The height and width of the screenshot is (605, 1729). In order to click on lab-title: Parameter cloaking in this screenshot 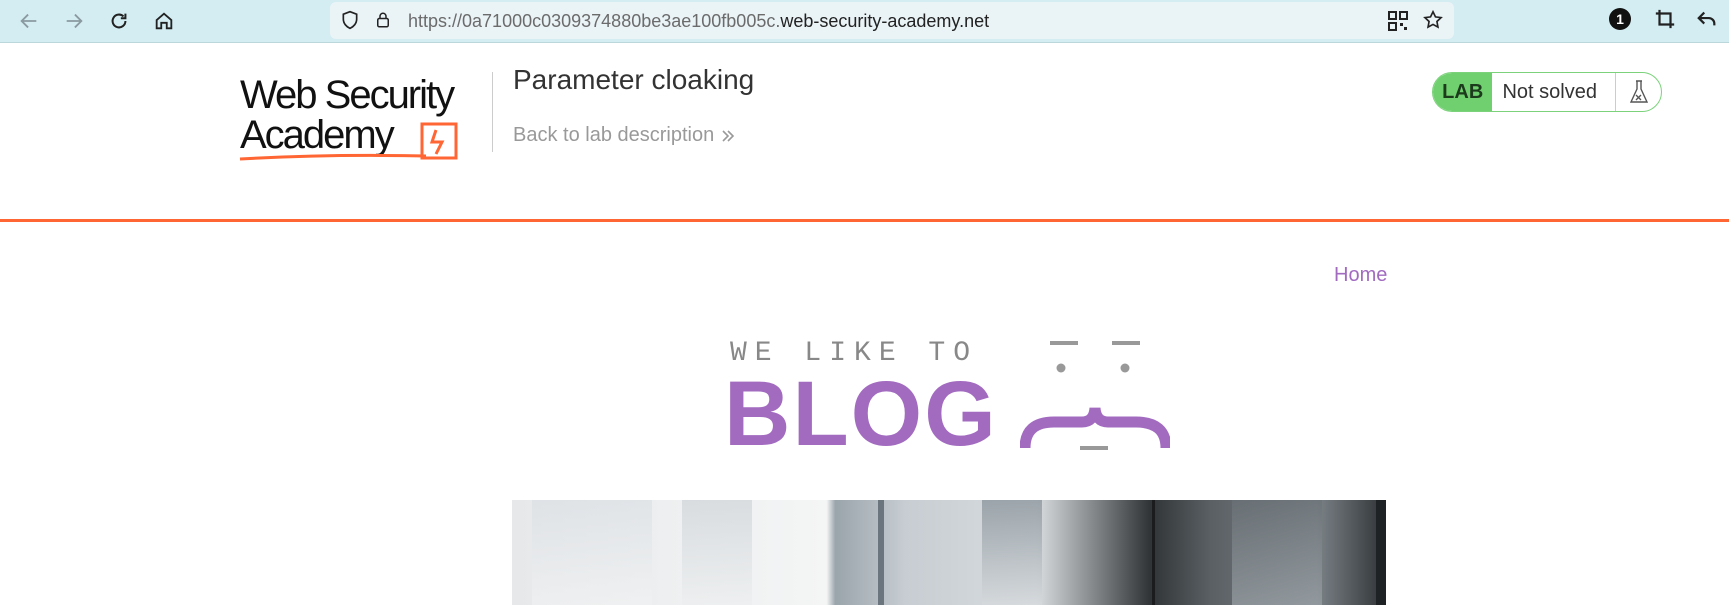, I will do `click(634, 79)`.